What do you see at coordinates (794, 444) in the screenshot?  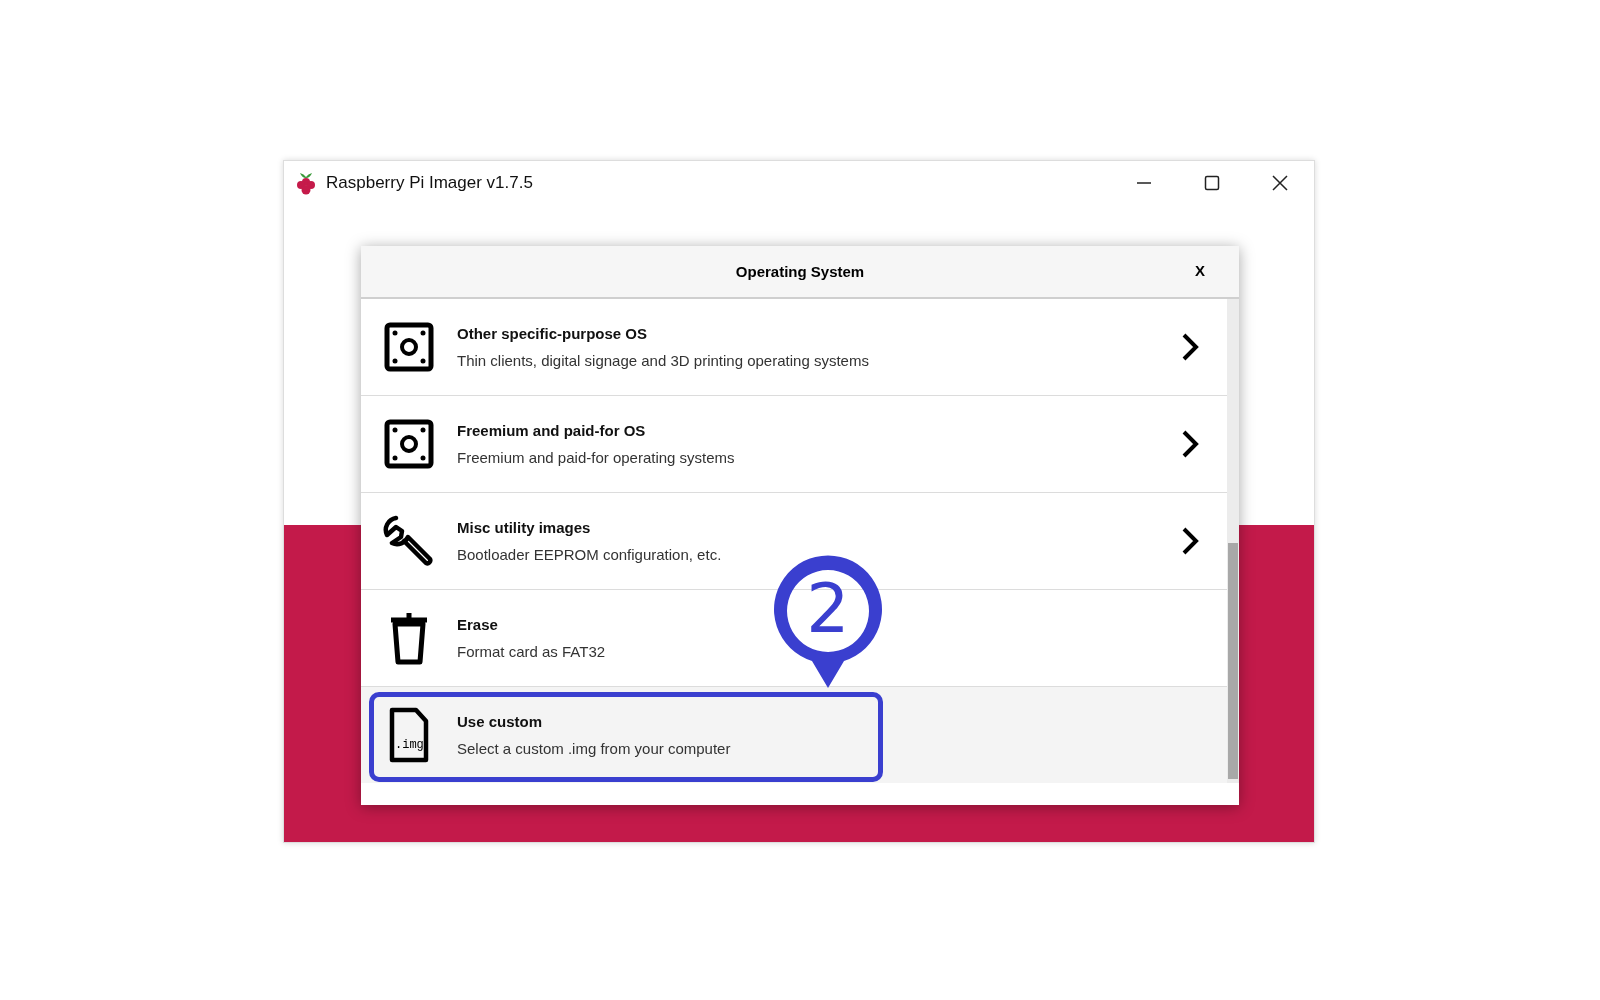 I see `os-list-item: Freemium and paid-for OS Freemium and paid-for operating systems` at bounding box center [794, 444].